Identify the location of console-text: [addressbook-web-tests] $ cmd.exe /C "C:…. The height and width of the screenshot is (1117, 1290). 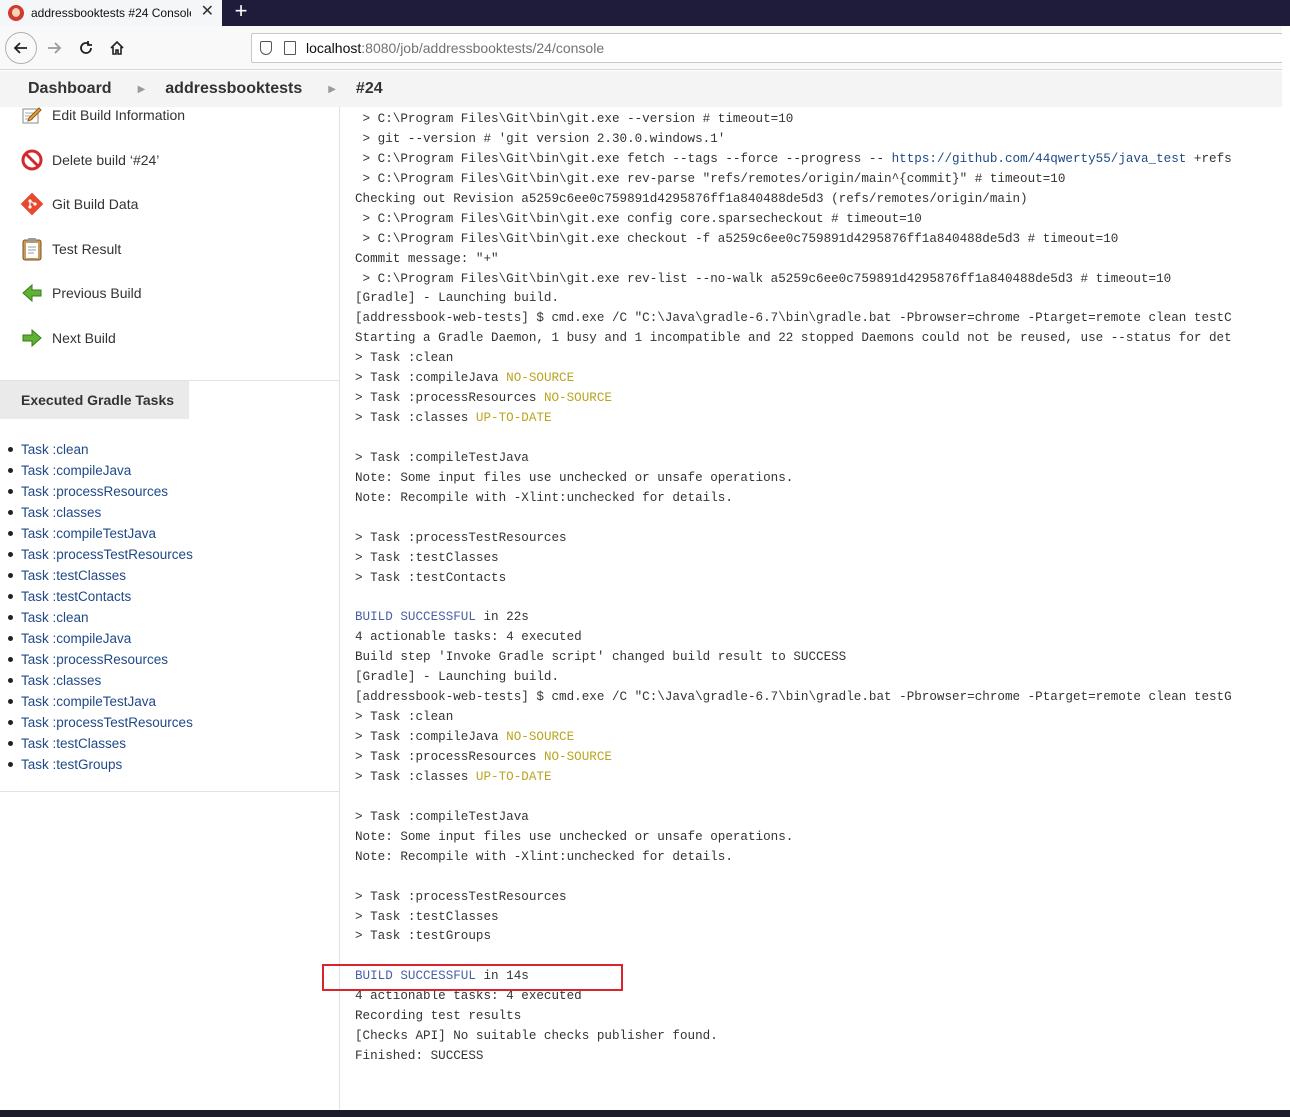
(793, 318).